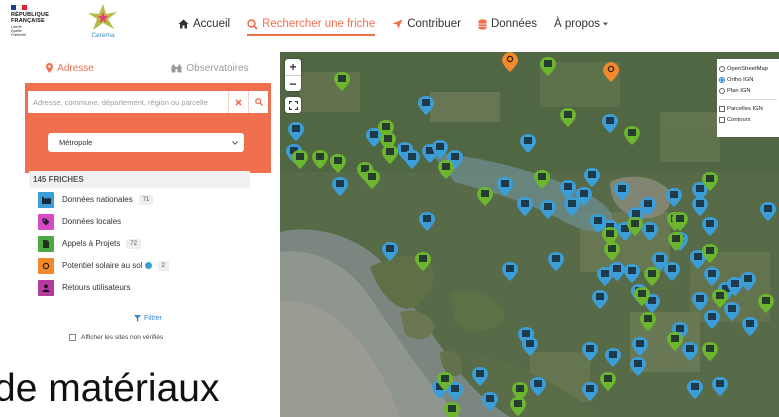 The width and height of the screenshot is (779, 417). I want to click on overlay-parcelles-ign: Parcelles IGN, so click(748, 108).